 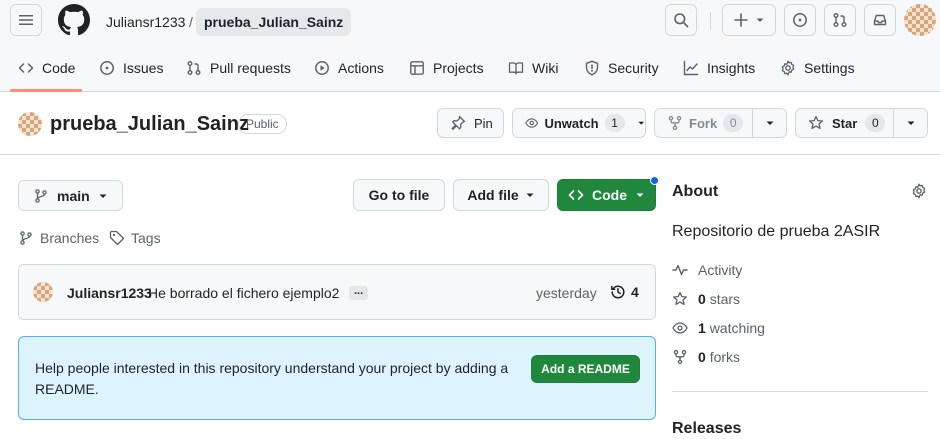 I want to click on tab-insights: Insights, so click(x=719, y=68).